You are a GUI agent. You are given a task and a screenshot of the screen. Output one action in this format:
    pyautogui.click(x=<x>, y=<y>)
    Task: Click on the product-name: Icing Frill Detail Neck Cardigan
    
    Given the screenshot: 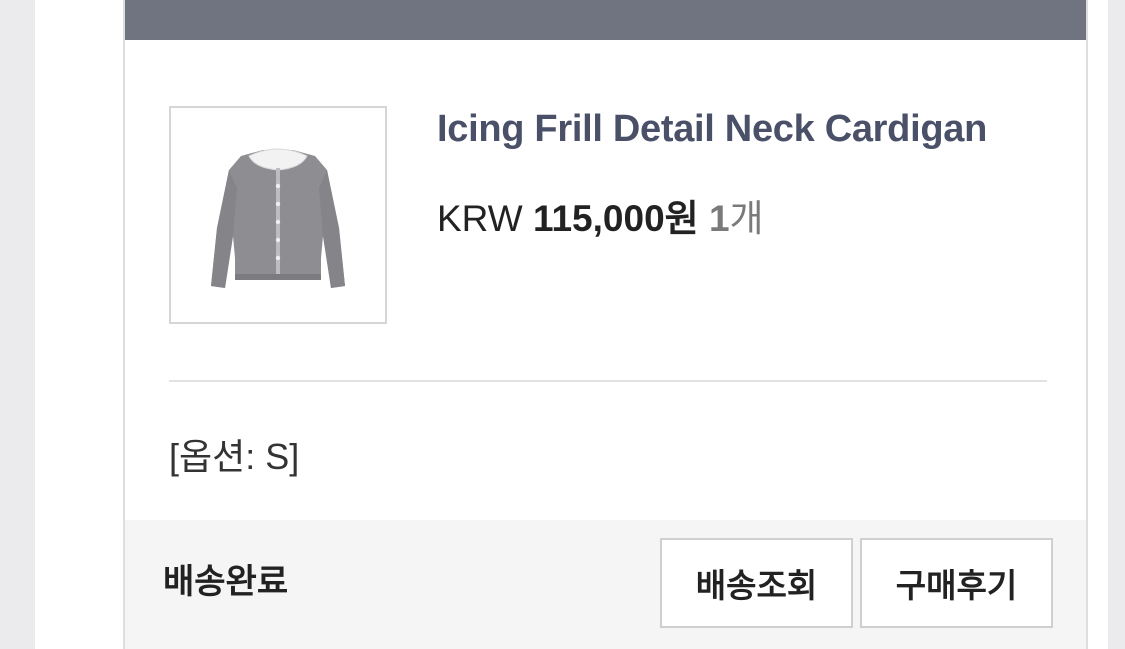 What is the action you would take?
    pyautogui.click(x=712, y=129)
    